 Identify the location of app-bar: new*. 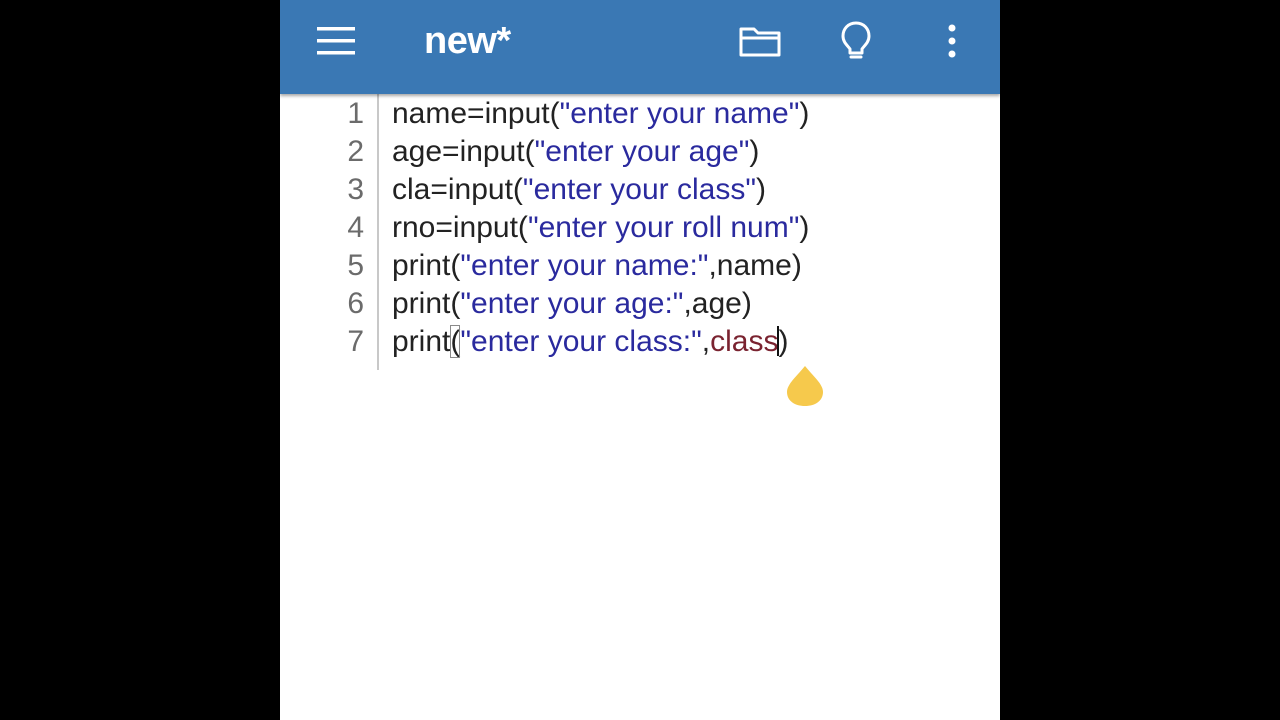
(640, 47).